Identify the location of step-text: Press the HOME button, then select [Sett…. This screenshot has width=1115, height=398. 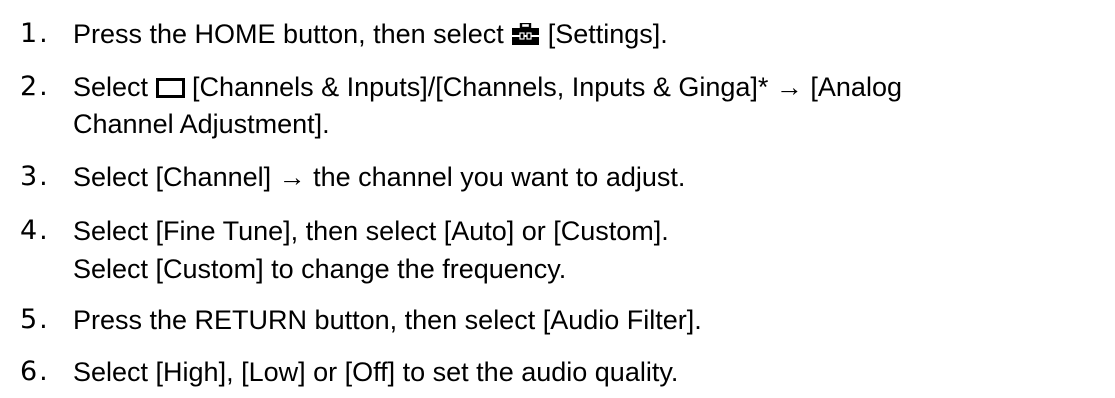
(370, 34).